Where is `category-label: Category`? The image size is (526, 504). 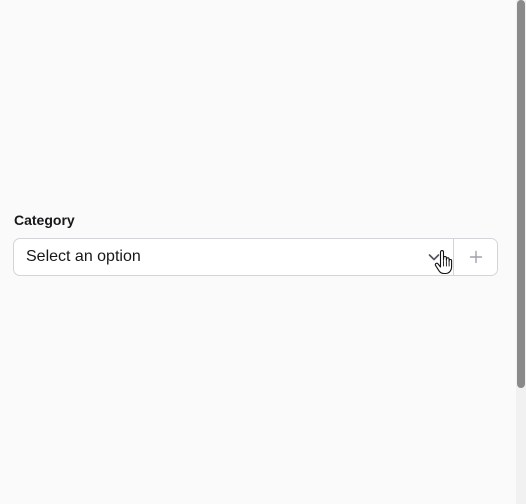 category-label: Category is located at coordinates (44, 220).